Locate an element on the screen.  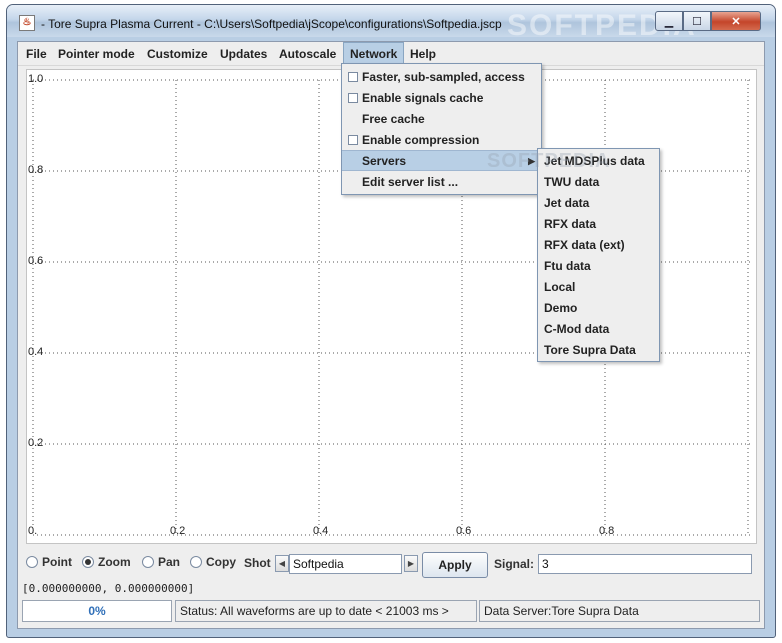
shot-prev-button: ◀ is located at coordinates (282, 563).